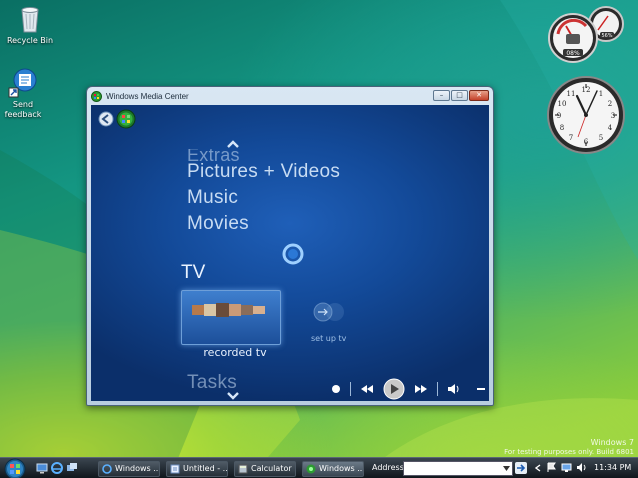 The image size is (638, 478). What do you see at coordinates (263, 172) in the screenshot?
I see `menu-item-pictures-videos: Pictures + Videos` at bounding box center [263, 172].